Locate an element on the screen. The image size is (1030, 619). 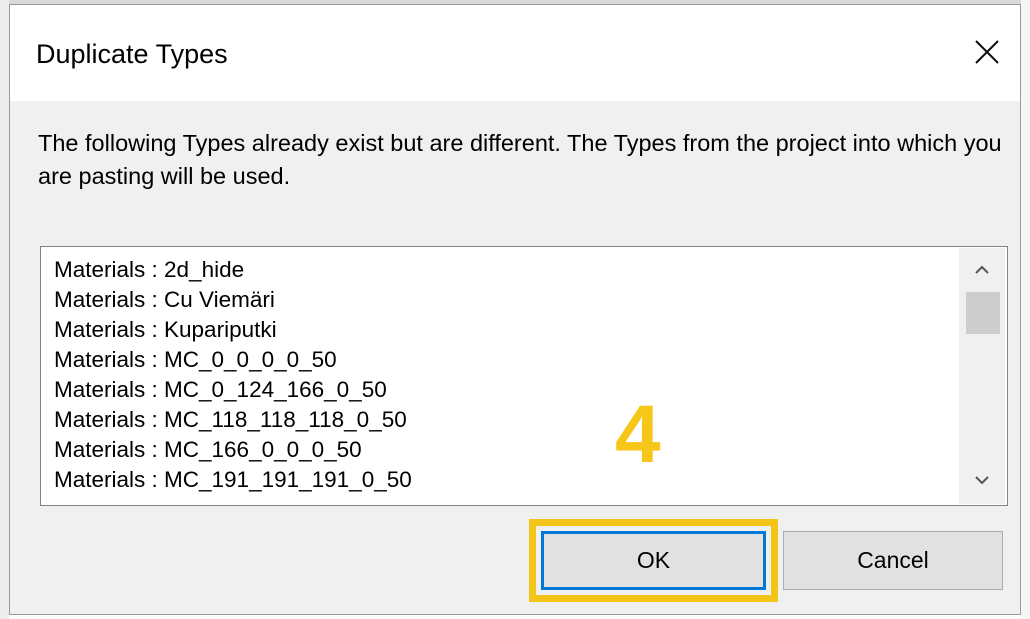
list-item: Materials : MC_0_124_166_0_50 is located at coordinates (494, 390).